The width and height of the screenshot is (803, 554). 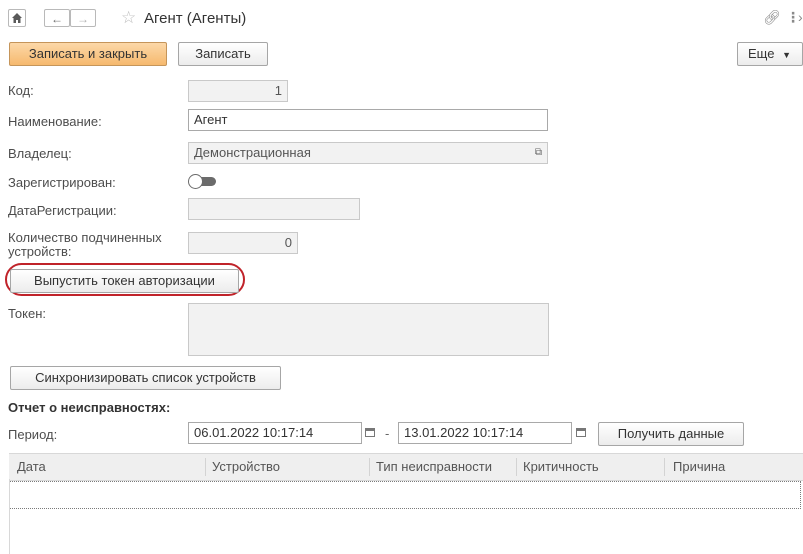 I want to click on back-button: ←, so click(x=57, y=18).